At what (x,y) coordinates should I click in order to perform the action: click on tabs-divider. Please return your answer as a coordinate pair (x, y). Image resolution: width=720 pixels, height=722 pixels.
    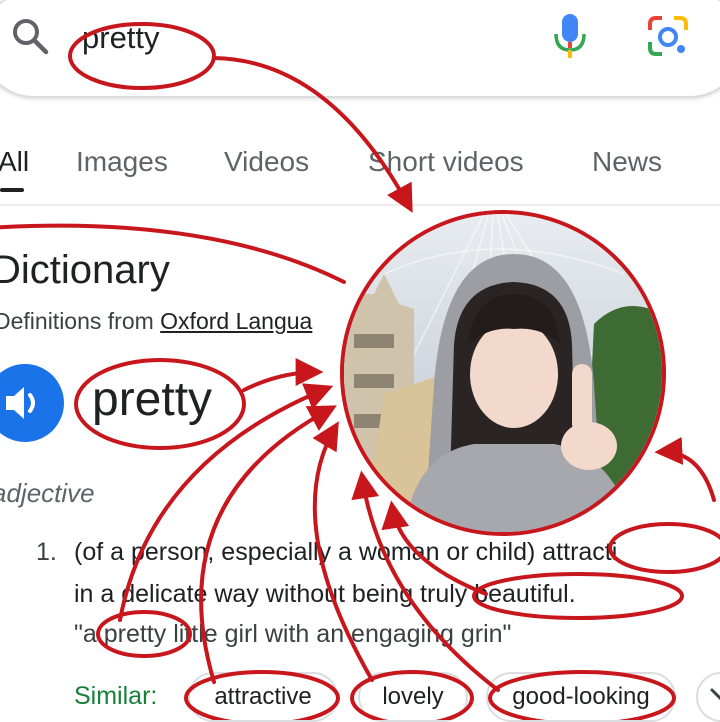
    Looking at the image, I should click on (360, 205).